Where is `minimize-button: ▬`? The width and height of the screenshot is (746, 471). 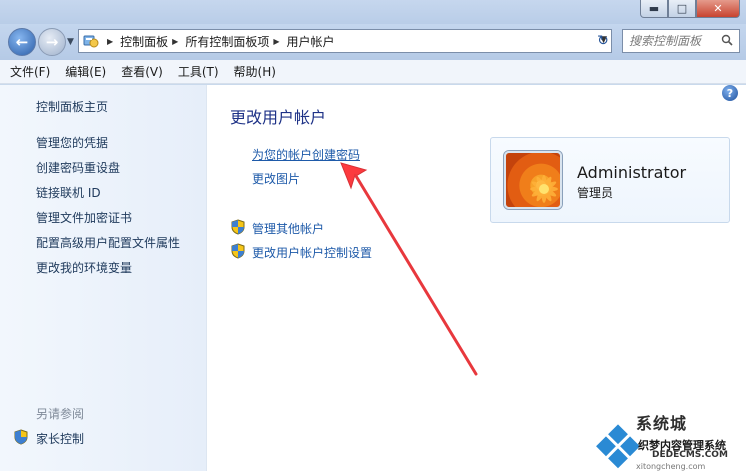
minimize-button: ▬ is located at coordinates (654, 9).